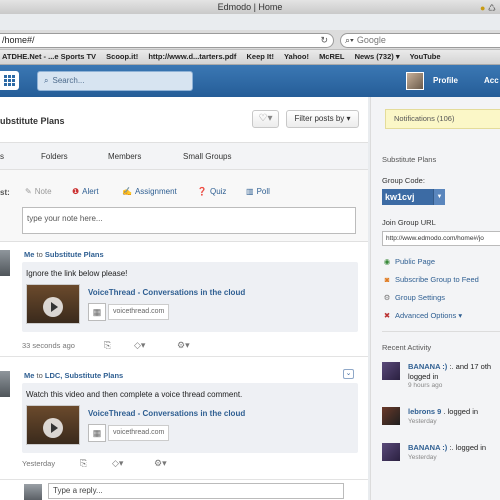 The width and height of the screenshot is (500, 500). I want to click on post-type-quiz: ❓ Quiz, so click(211, 191).